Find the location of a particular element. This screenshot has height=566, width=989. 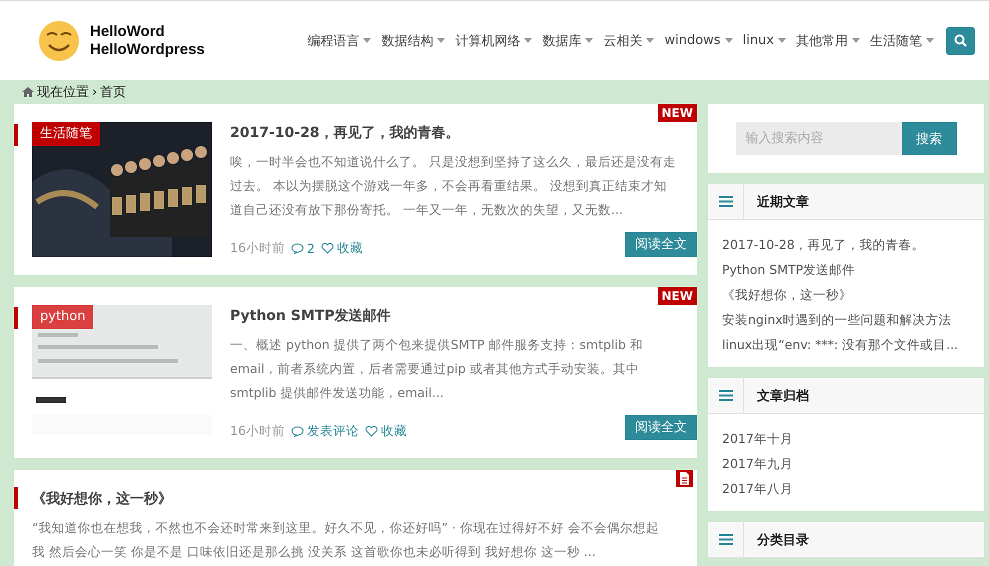

nav-item: 计算机网络 is located at coordinates (493, 41).